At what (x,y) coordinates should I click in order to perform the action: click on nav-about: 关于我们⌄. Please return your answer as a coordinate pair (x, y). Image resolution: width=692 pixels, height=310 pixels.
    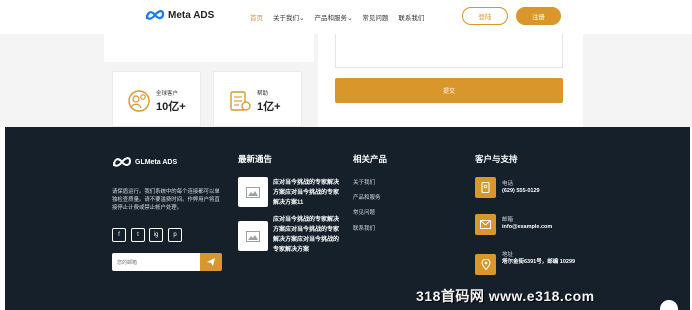
    Looking at the image, I should click on (288, 17).